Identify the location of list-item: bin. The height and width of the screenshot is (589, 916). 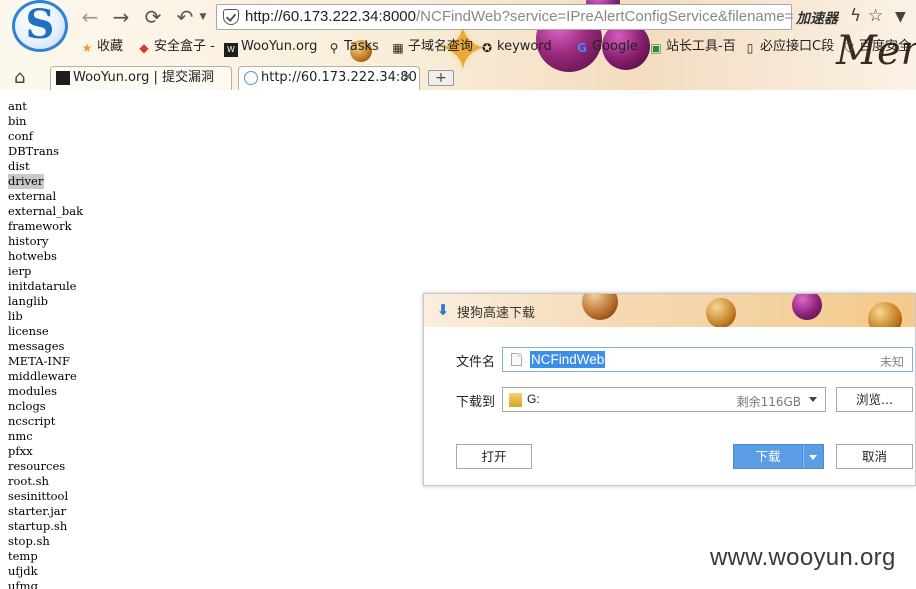
(46, 121).